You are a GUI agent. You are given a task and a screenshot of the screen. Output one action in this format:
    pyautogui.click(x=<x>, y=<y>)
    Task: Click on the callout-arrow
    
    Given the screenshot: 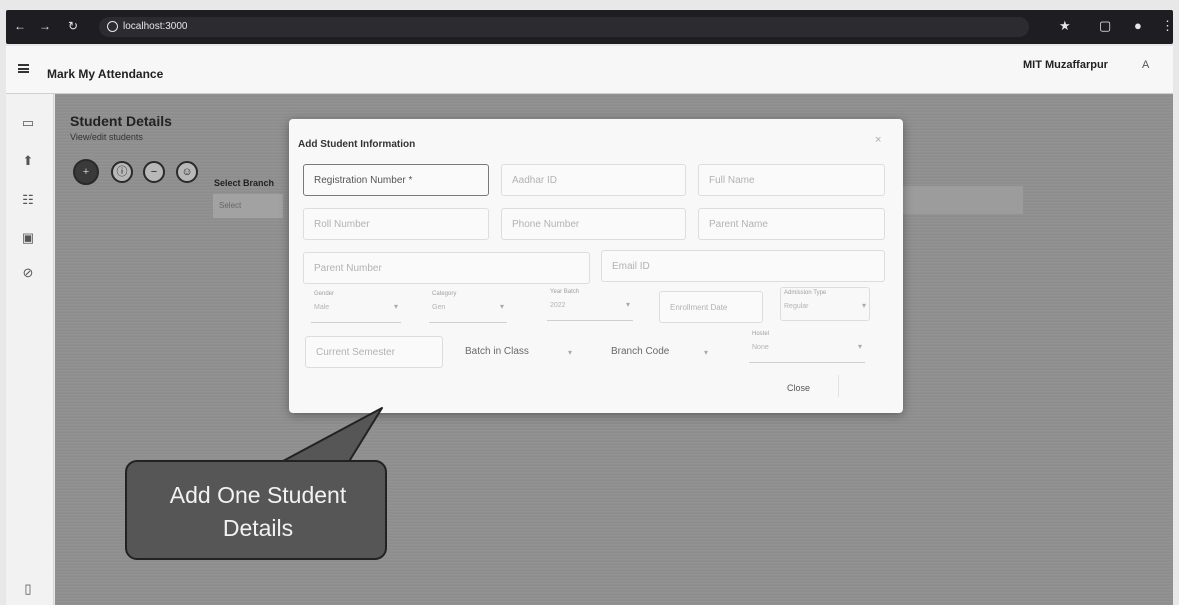 What is the action you would take?
    pyautogui.click(x=326, y=438)
    